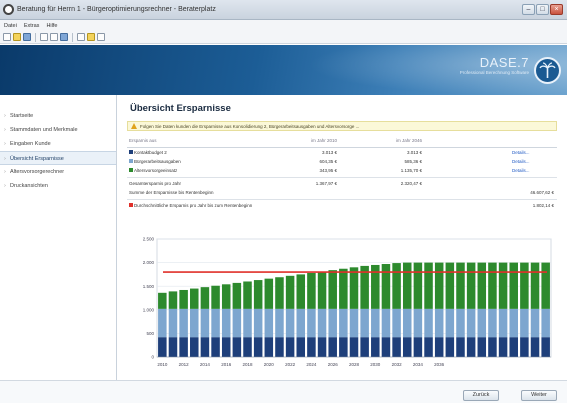 The image size is (567, 403). I want to click on sidebar-item-eingaben: Eingaben Kunde, so click(58, 144).